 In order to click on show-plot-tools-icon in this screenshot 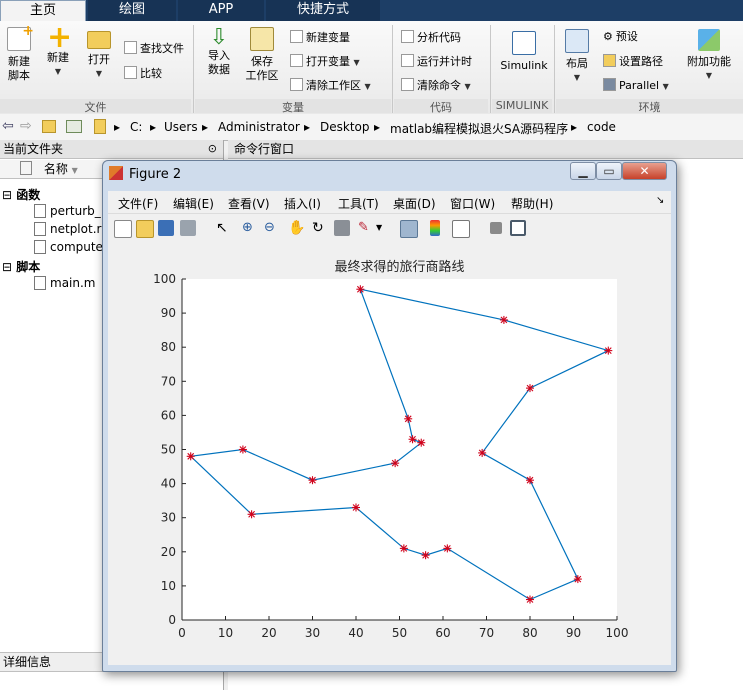, I will do `click(518, 228)`.